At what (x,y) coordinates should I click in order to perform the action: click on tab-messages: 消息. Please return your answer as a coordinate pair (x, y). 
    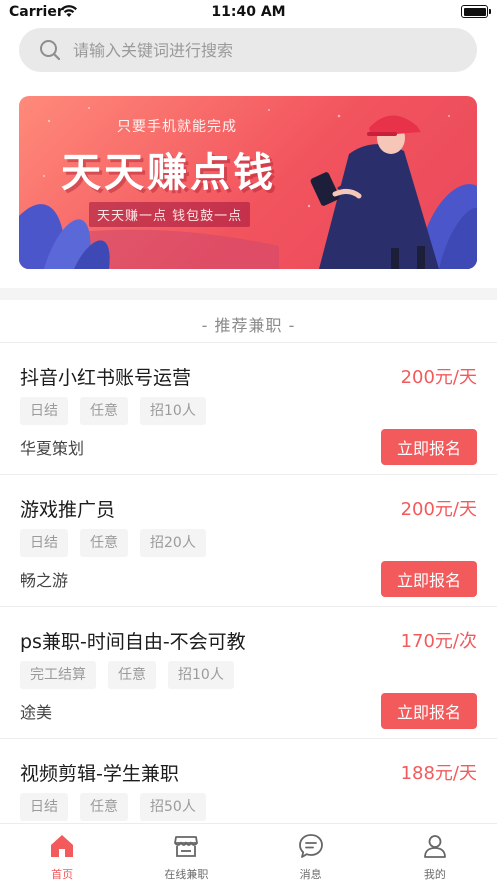
    Looking at the image, I should click on (311, 853).